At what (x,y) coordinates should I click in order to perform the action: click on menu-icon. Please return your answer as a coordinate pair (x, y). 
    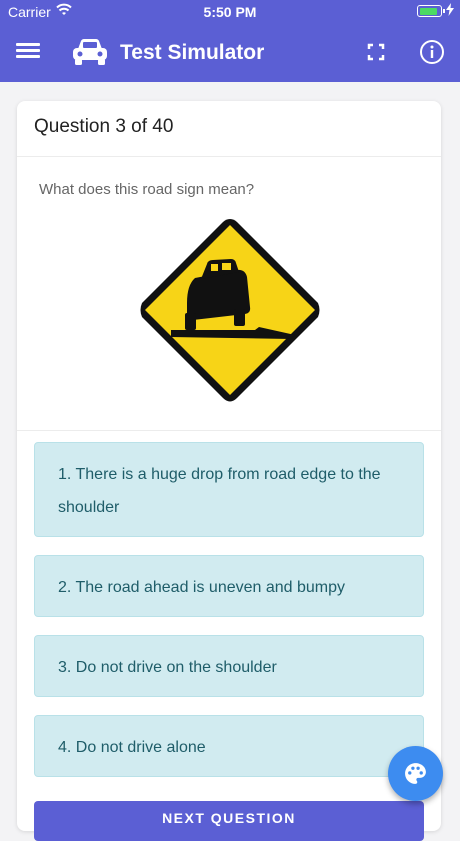
    Looking at the image, I should click on (28, 50).